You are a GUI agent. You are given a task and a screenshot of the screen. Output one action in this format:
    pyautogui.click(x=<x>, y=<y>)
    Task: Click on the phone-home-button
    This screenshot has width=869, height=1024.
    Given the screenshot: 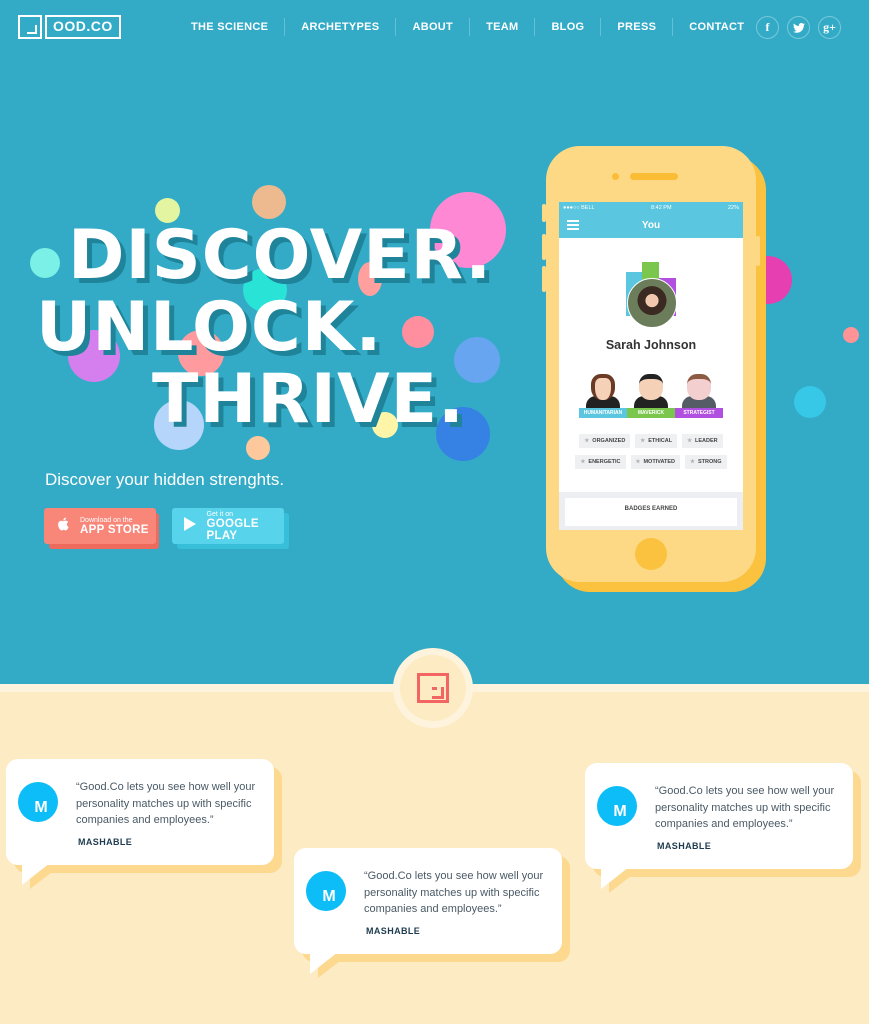 What is the action you would take?
    pyautogui.click(x=651, y=554)
    